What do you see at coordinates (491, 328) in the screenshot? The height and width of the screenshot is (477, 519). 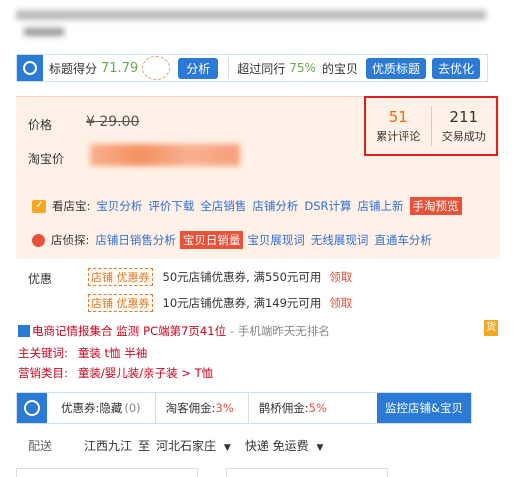 I see `goods-badge: 货` at bounding box center [491, 328].